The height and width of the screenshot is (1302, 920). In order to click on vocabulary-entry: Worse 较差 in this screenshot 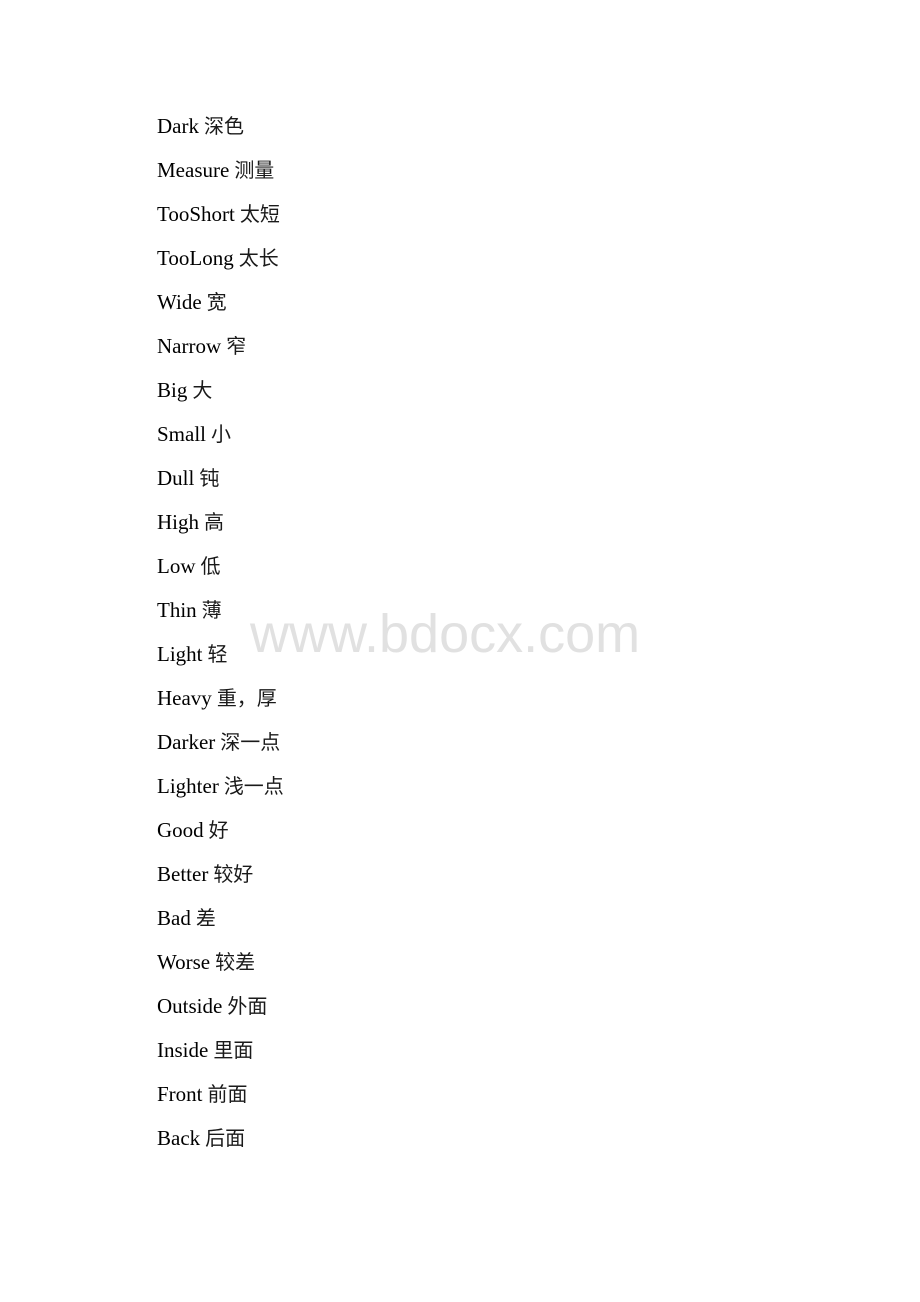, I will do `click(220, 968)`.